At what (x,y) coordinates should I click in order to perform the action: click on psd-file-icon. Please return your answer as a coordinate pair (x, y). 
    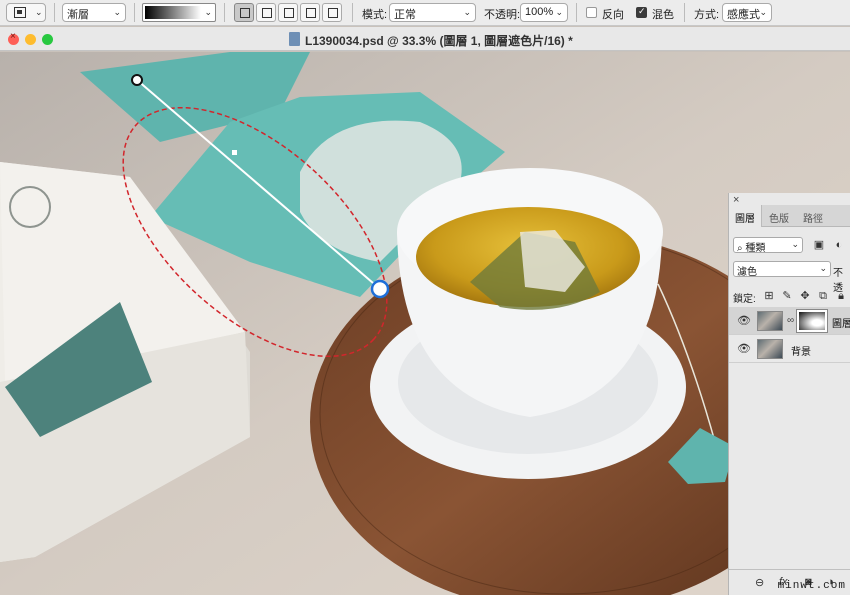
    Looking at the image, I should click on (294, 39).